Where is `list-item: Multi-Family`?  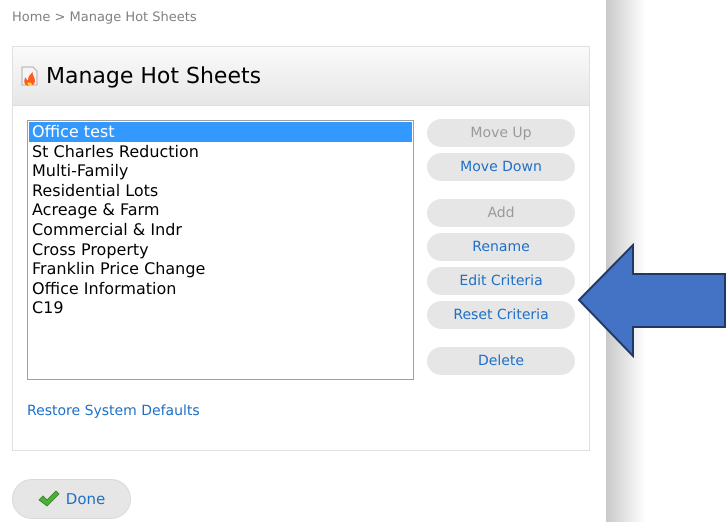
list-item: Multi-Family is located at coordinates (220, 171).